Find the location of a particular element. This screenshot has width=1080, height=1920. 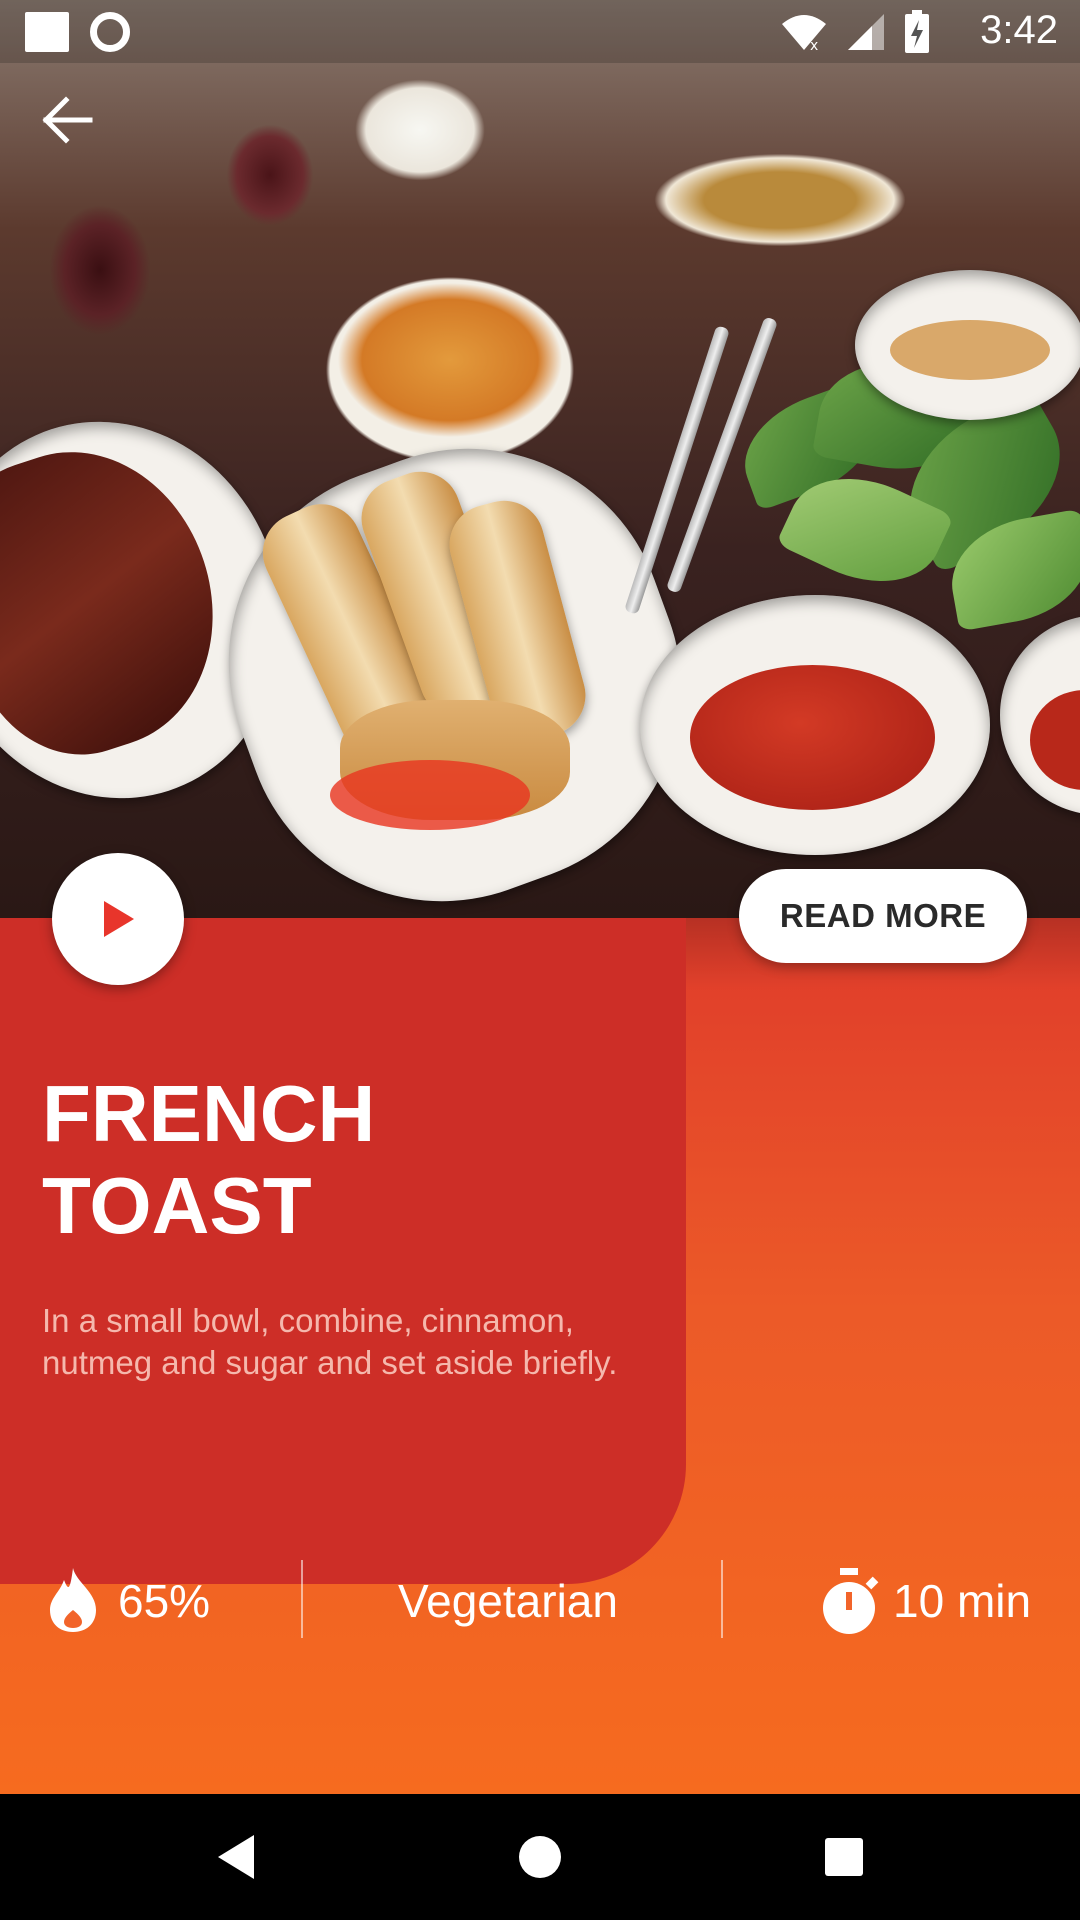

status-time: 3:42 is located at coordinates (1019, 30).